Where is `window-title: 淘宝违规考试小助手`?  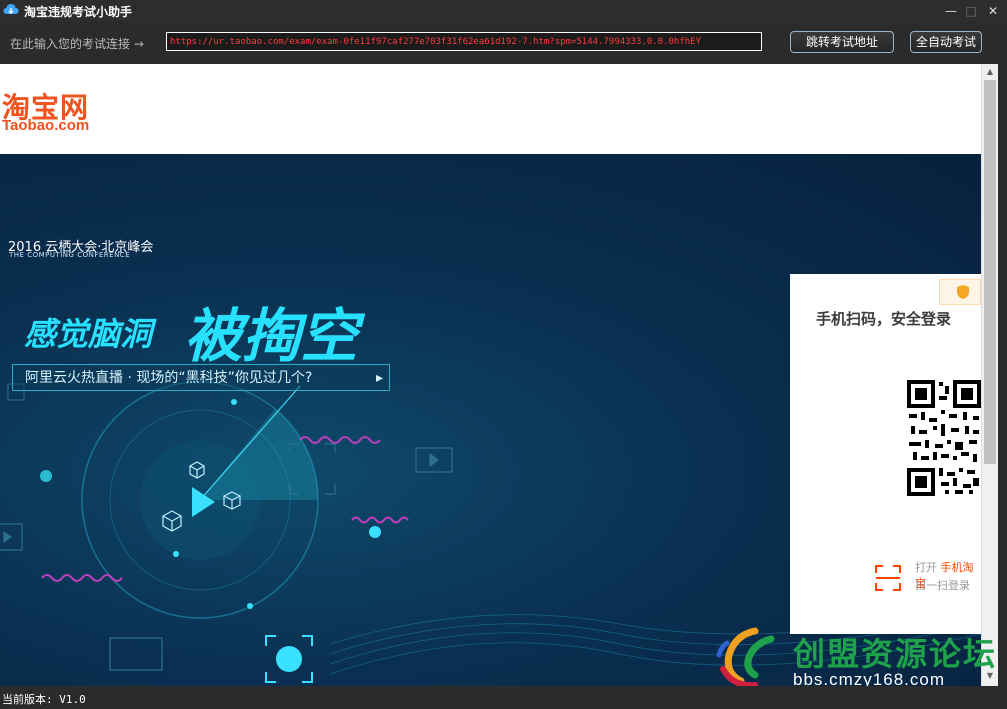 window-title: 淘宝违规考试小助手 is located at coordinates (78, 12).